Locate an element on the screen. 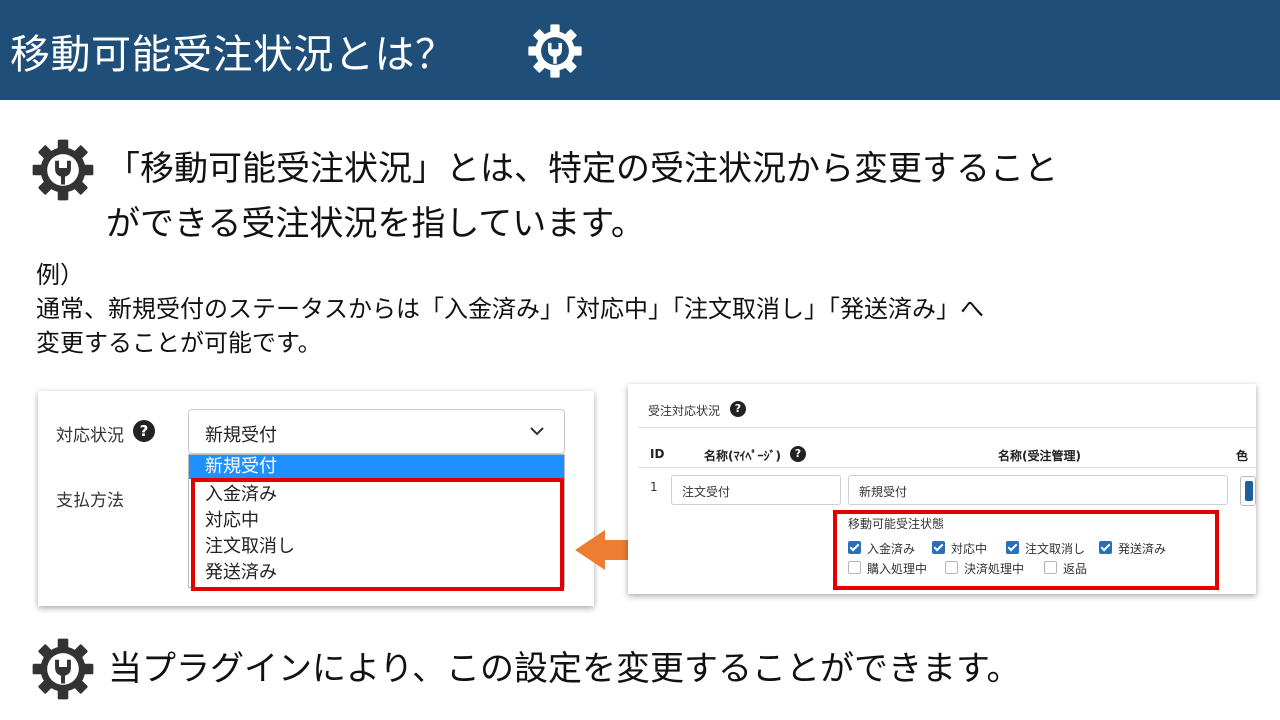 This screenshot has height=720, width=1280. name-mypage-value: 注文受付 is located at coordinates (706, 492).